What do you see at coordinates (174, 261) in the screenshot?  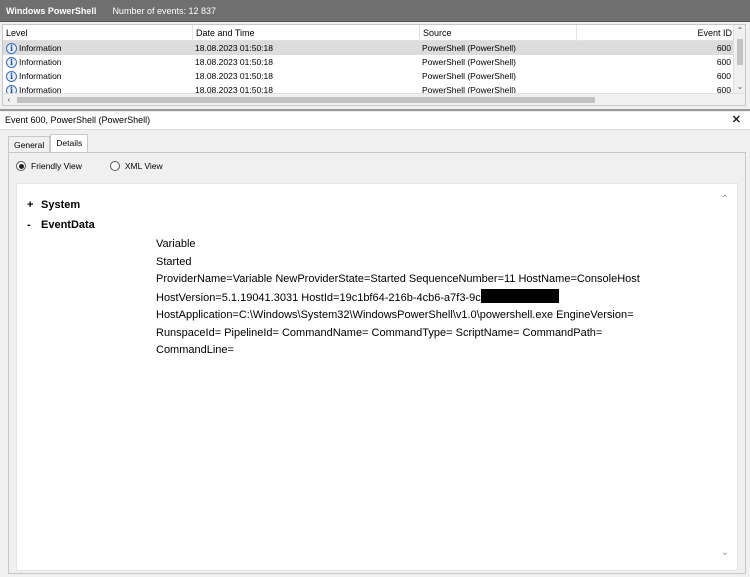 I see `data-line: Started` at bounding box center [174, 261].